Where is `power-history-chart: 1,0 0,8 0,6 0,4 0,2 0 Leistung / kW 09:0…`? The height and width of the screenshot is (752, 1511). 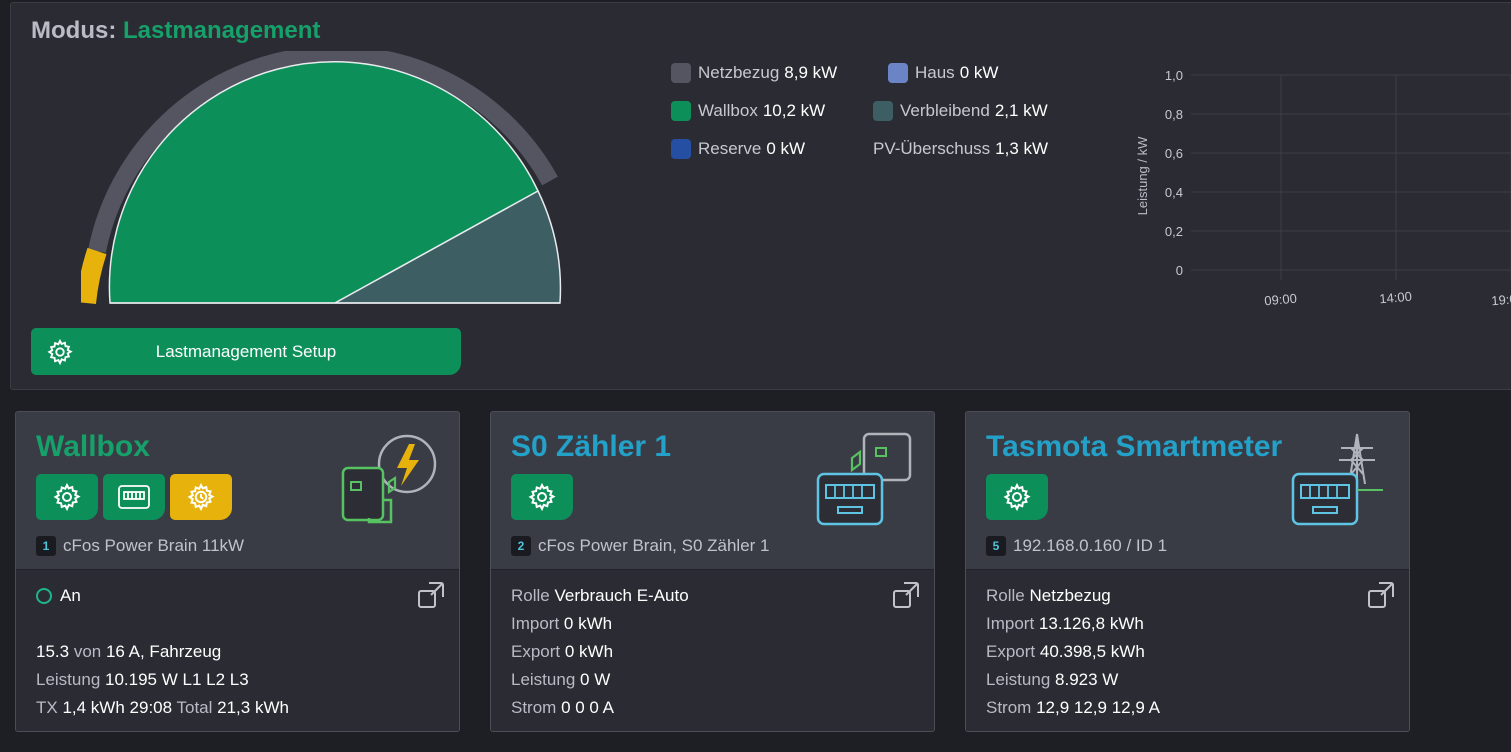 power-history-chart: 1,0 0,8 0,6 0,4 0,2 0 Leistung / kW 09:0… is located at coordinates (1323, 188).